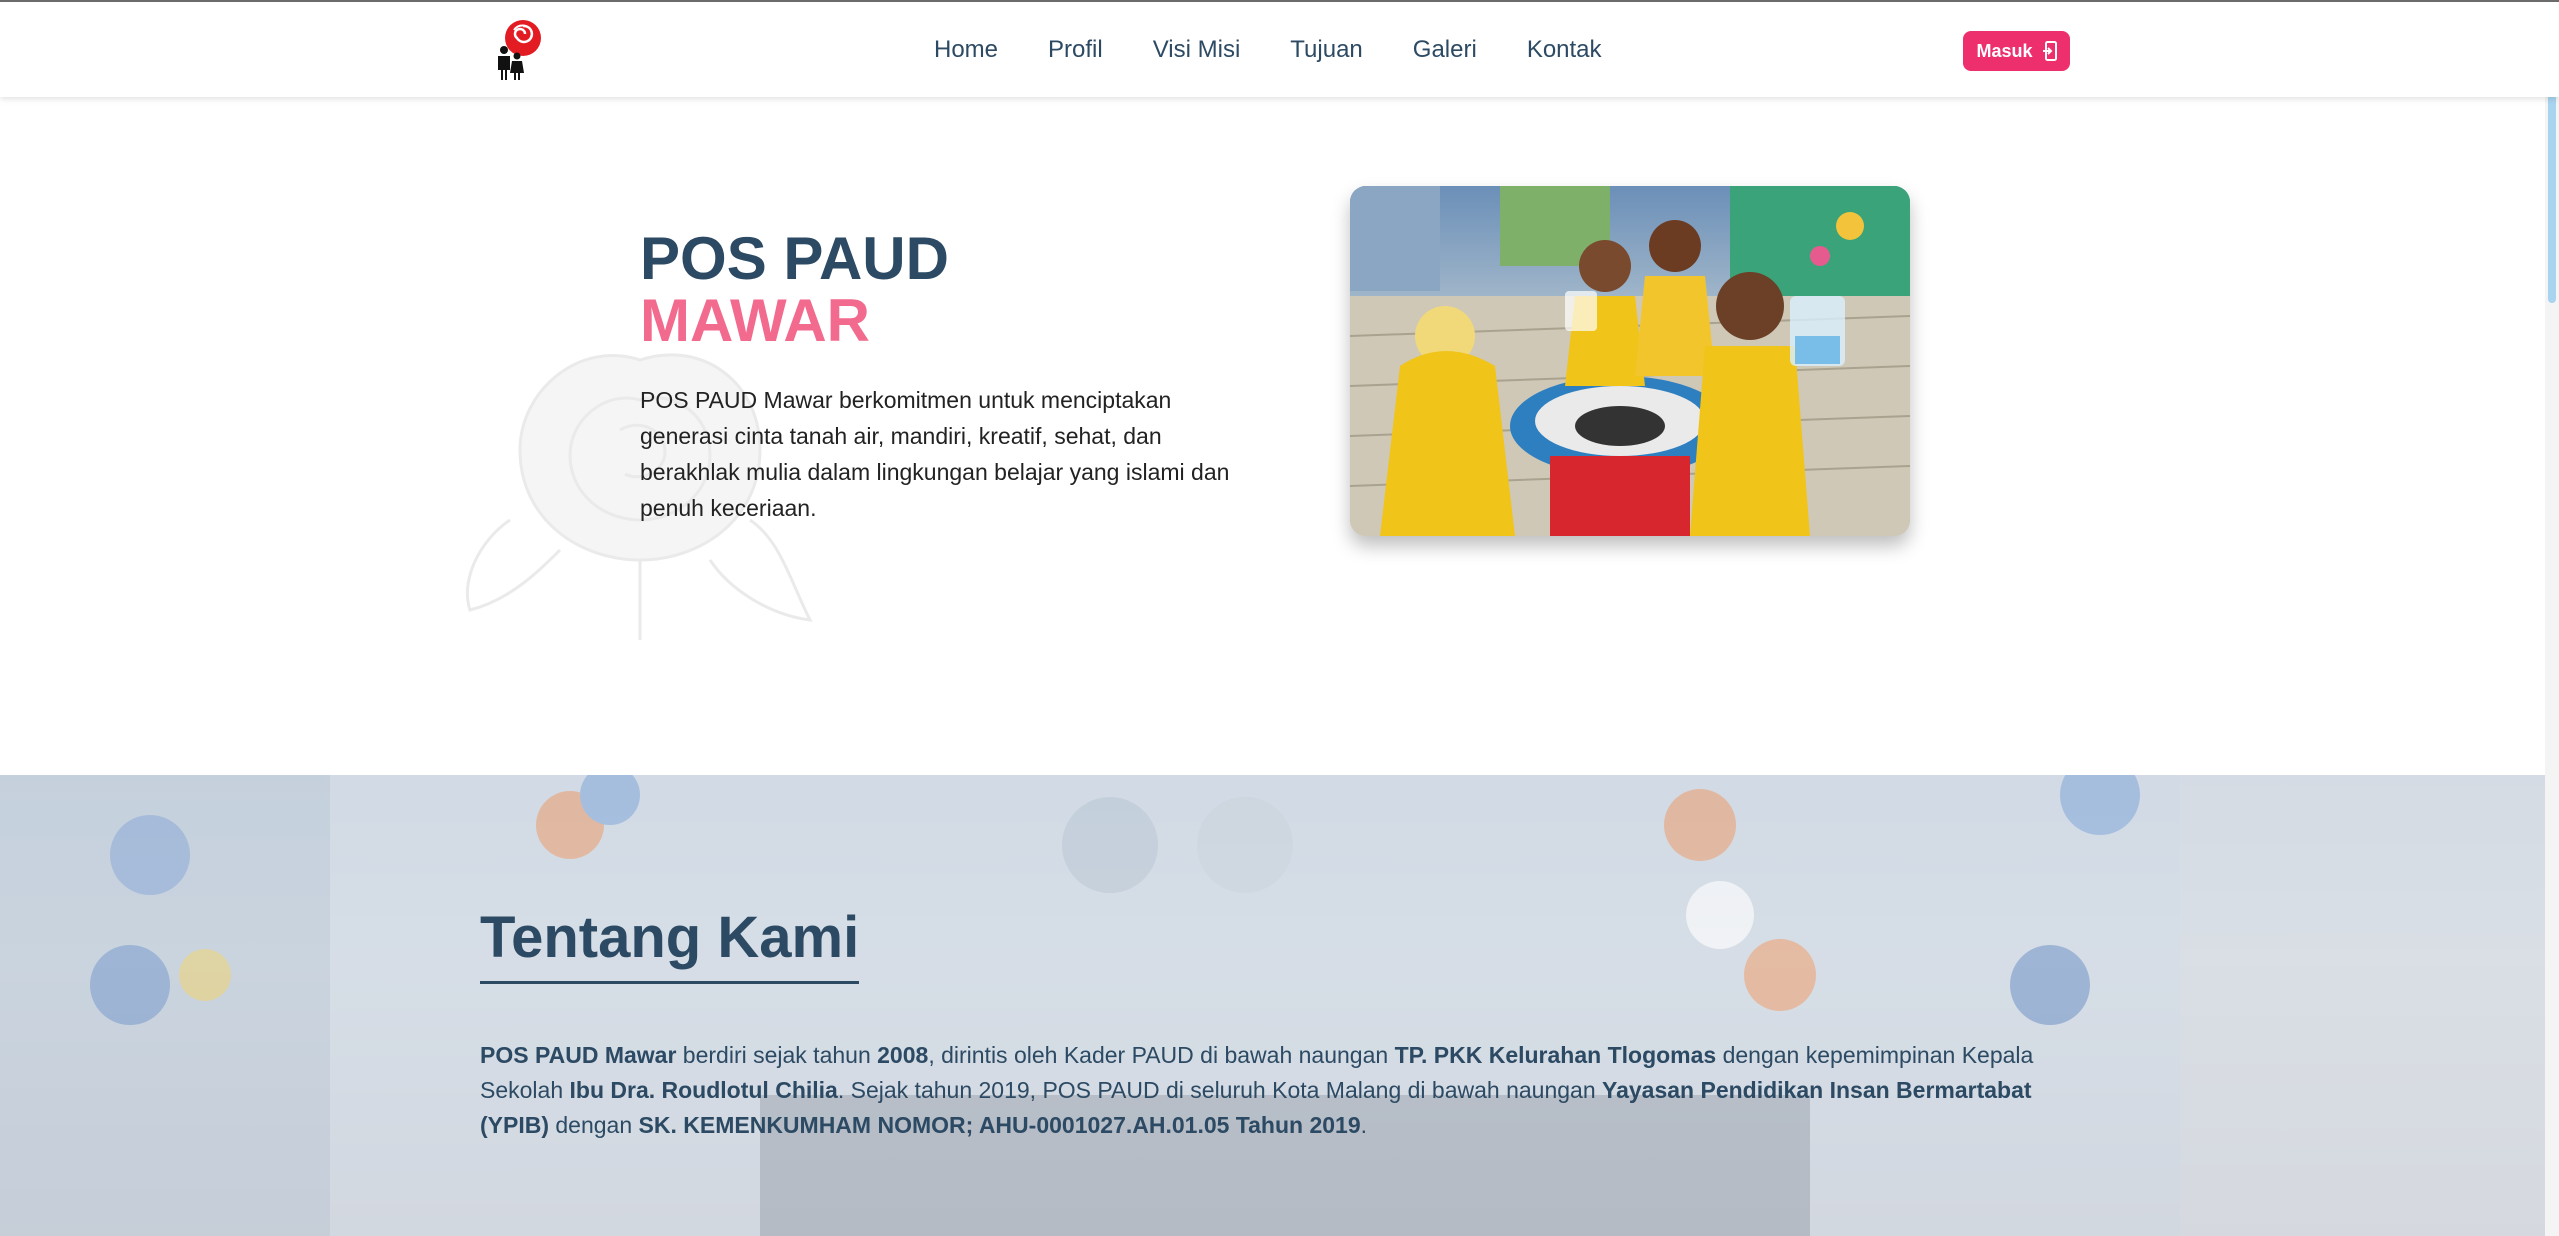  What do you see at coordinates (1445, 50) in the screenshot?
I see `nav-galeri: Galeri` at bounding box center [1445, 50].